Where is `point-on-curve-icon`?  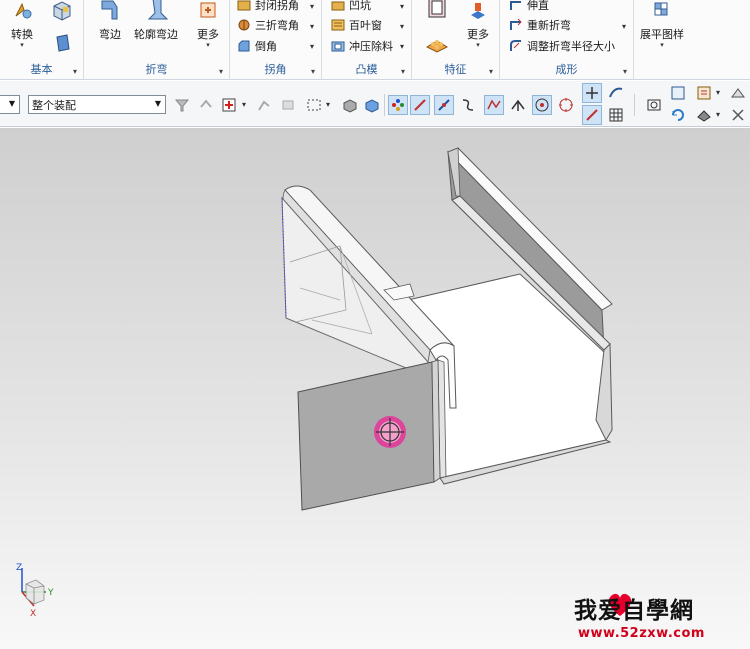 point-on-curve-icon is located at coordinates (592, 93).